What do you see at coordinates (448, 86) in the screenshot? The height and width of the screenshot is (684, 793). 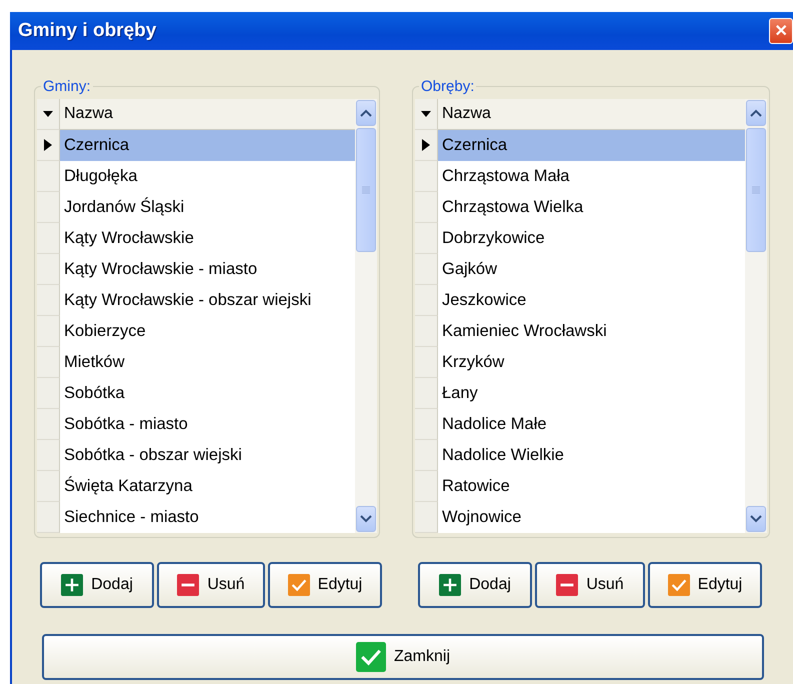 I see `group-label: Obręby:` at bounding box center [448, 86].